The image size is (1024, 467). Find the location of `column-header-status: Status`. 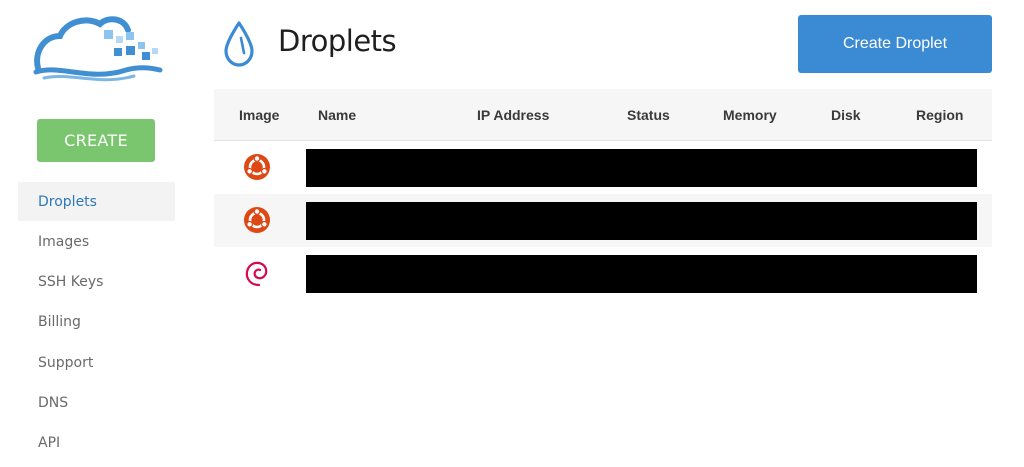

column-header-status: Status is located at coordinates (648, 115).